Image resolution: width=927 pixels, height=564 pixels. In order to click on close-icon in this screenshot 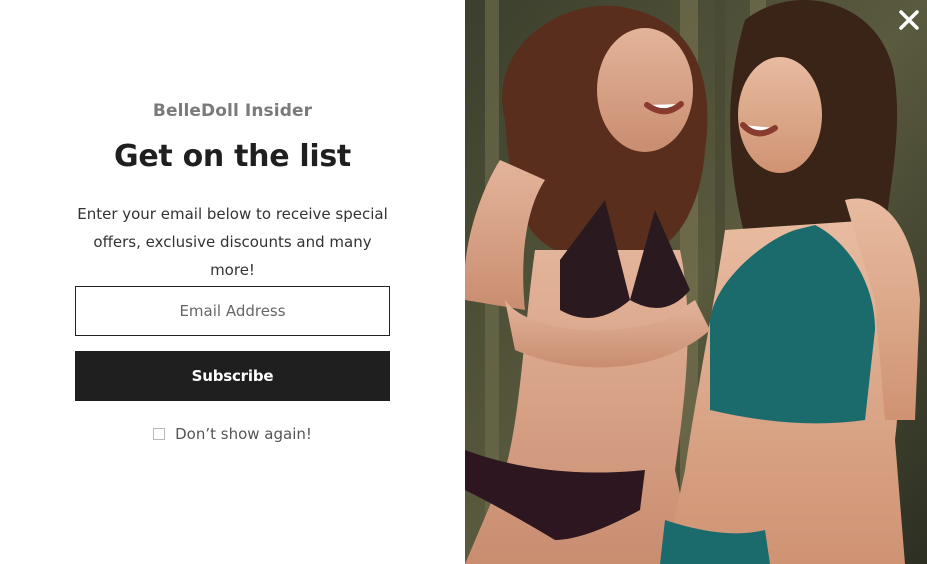, I will do `click(909, 20)`.